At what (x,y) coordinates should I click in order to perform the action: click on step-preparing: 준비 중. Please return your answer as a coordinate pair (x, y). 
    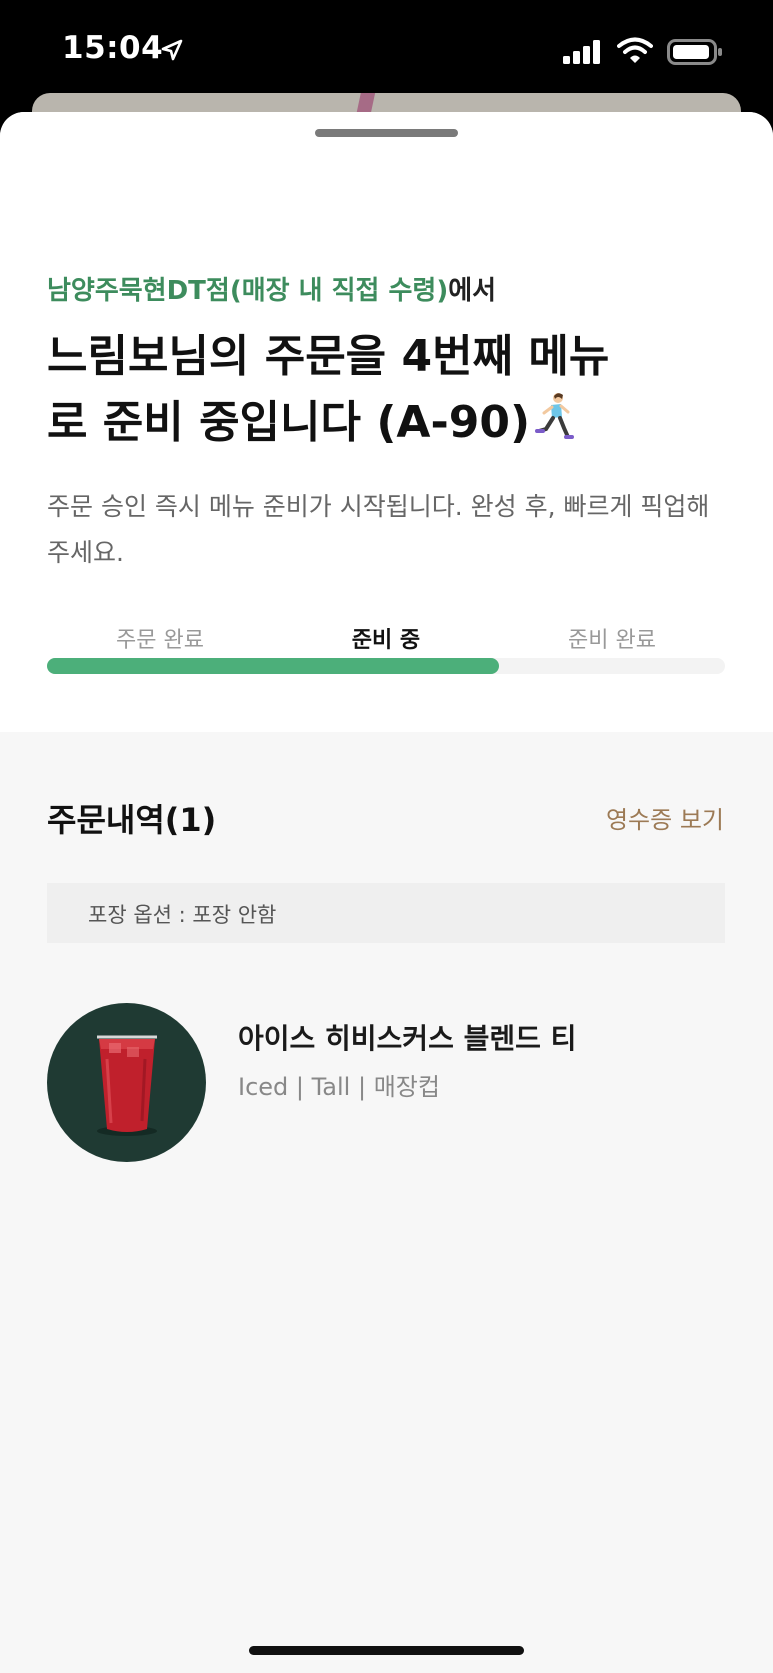
    Looking at the image, I should click on (386, 640).